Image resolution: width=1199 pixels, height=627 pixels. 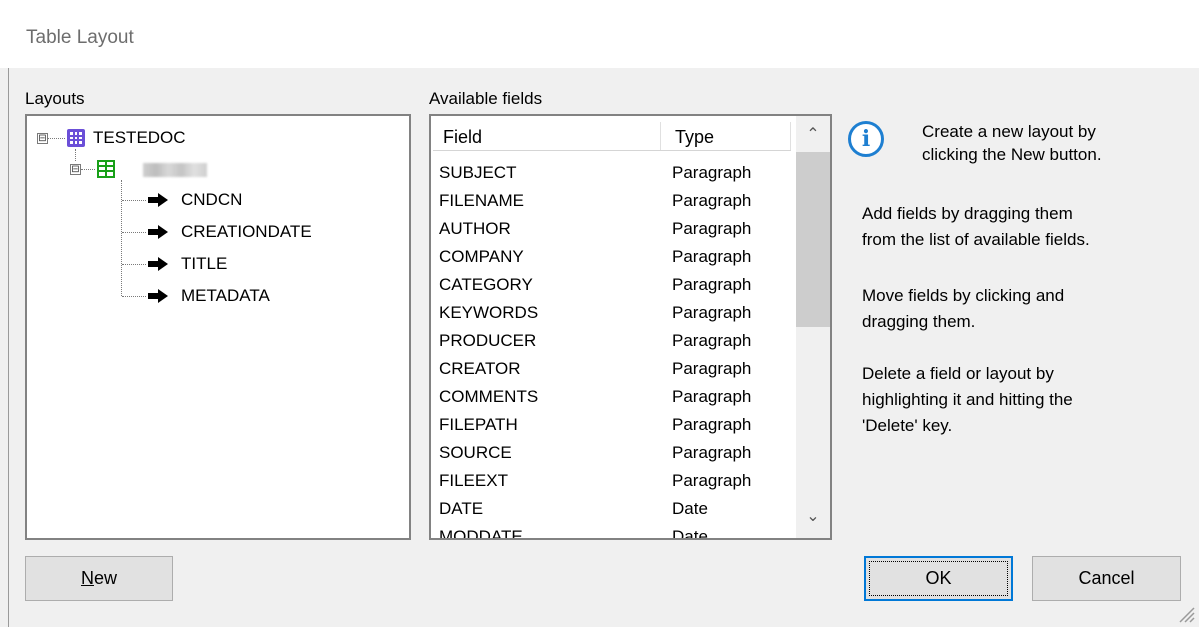 What do you see at coordinates (475, 453) in the screenshot?
I see `field-name: SOURCE` at bounding box center [475, 453].